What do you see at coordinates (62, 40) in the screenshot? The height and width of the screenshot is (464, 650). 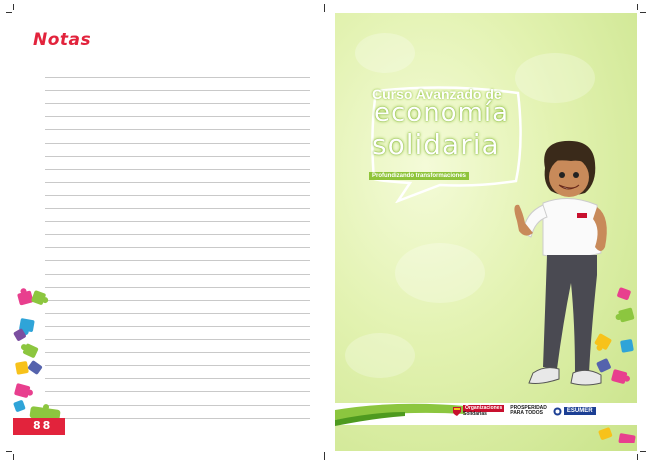 I see `page-title: Notas` at bounding box center [62, 40].